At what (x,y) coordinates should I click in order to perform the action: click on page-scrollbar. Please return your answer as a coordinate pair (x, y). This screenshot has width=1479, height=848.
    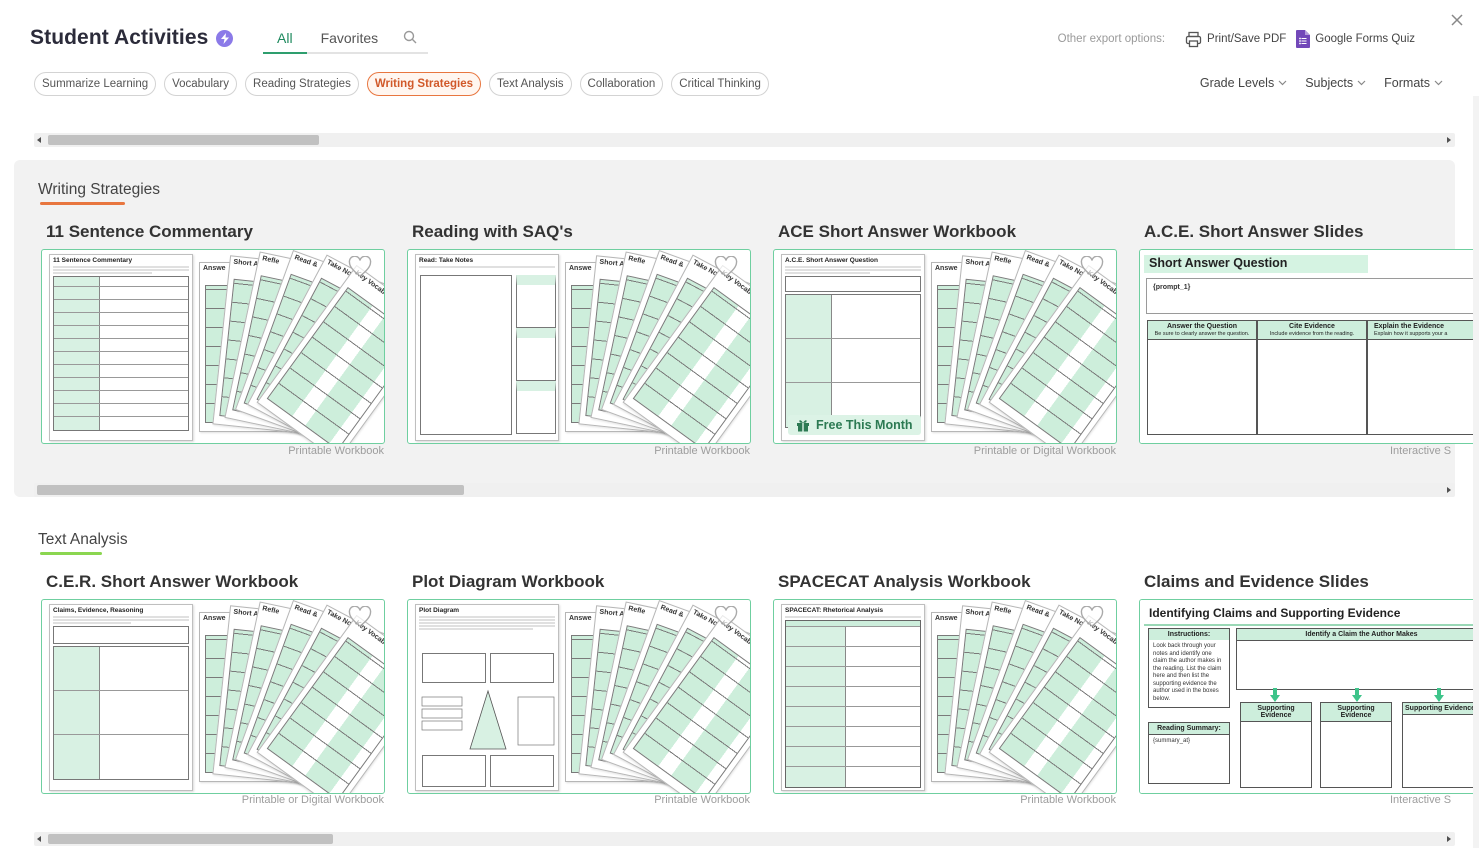
    Looking at the image, I should click on (1476, 472).